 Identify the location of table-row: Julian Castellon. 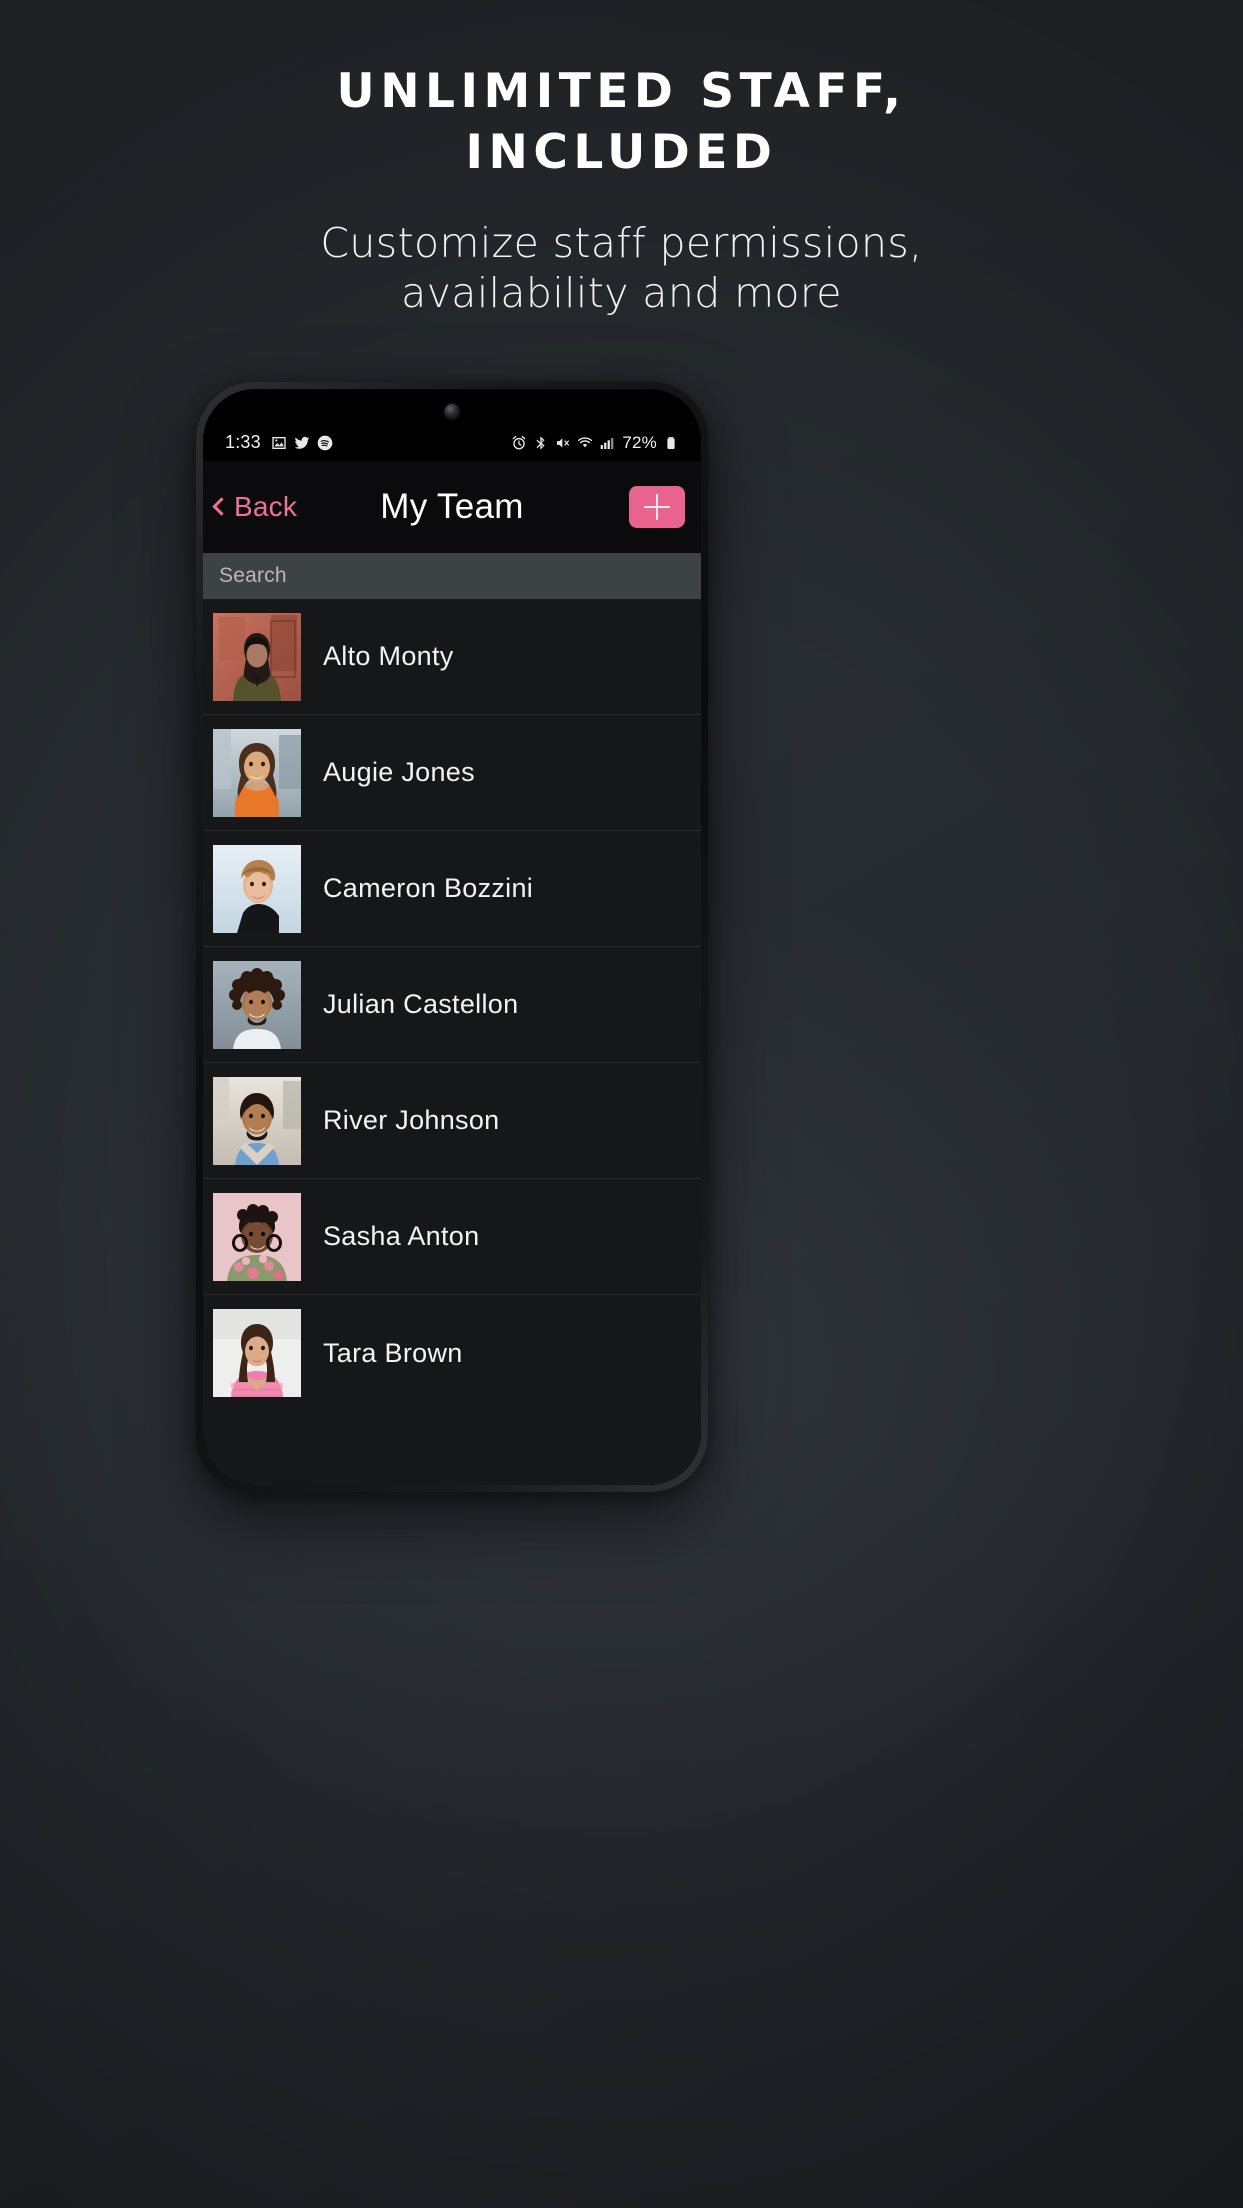
(452, 1005).